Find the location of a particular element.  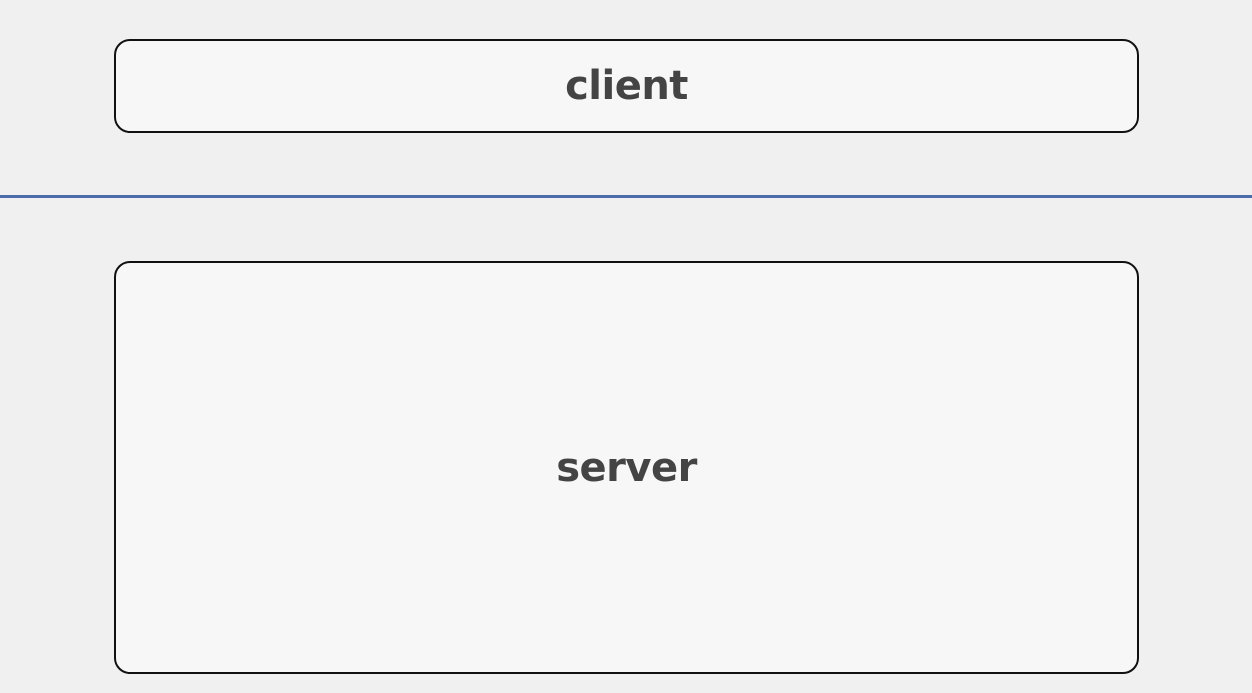

client-server-divider is located at coordinates (626, 196).